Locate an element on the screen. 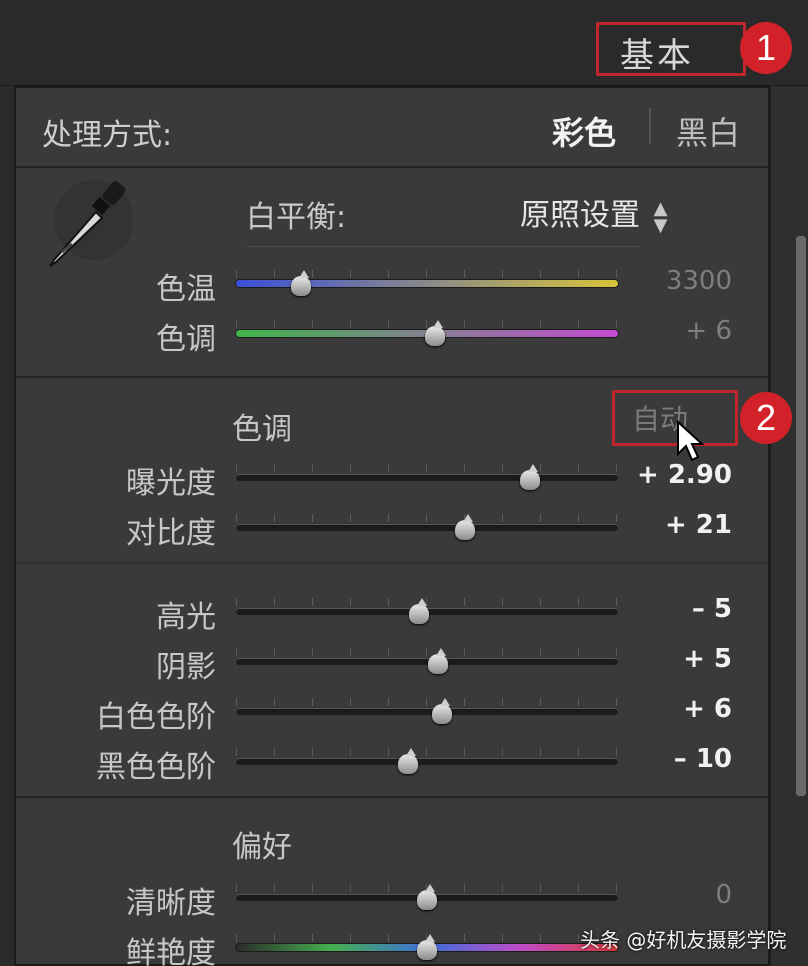 This screenshot has width=808, height=966. slider-handle-whites is located at coordinates (442, 711).